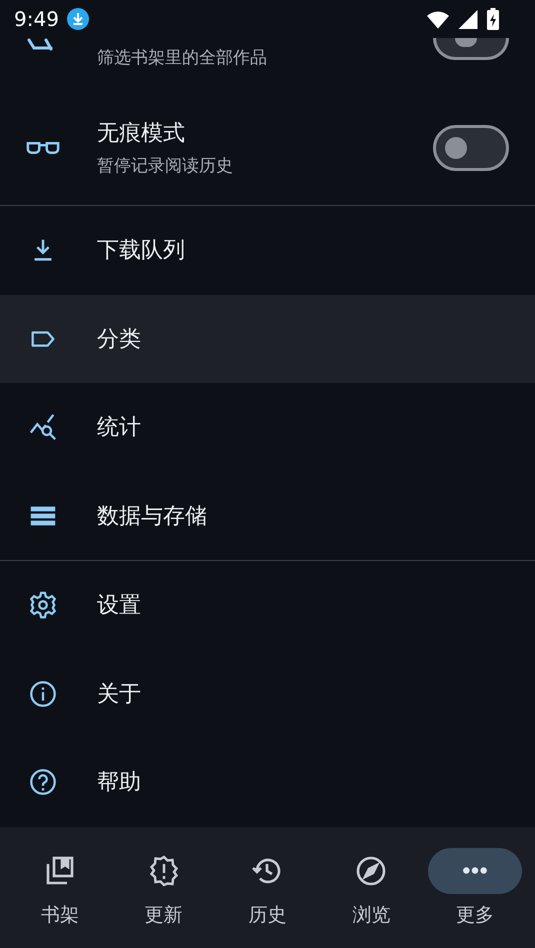  Describe the element at coordinates (493, 19) in the screenshot. I see `battery-icon` at that location.